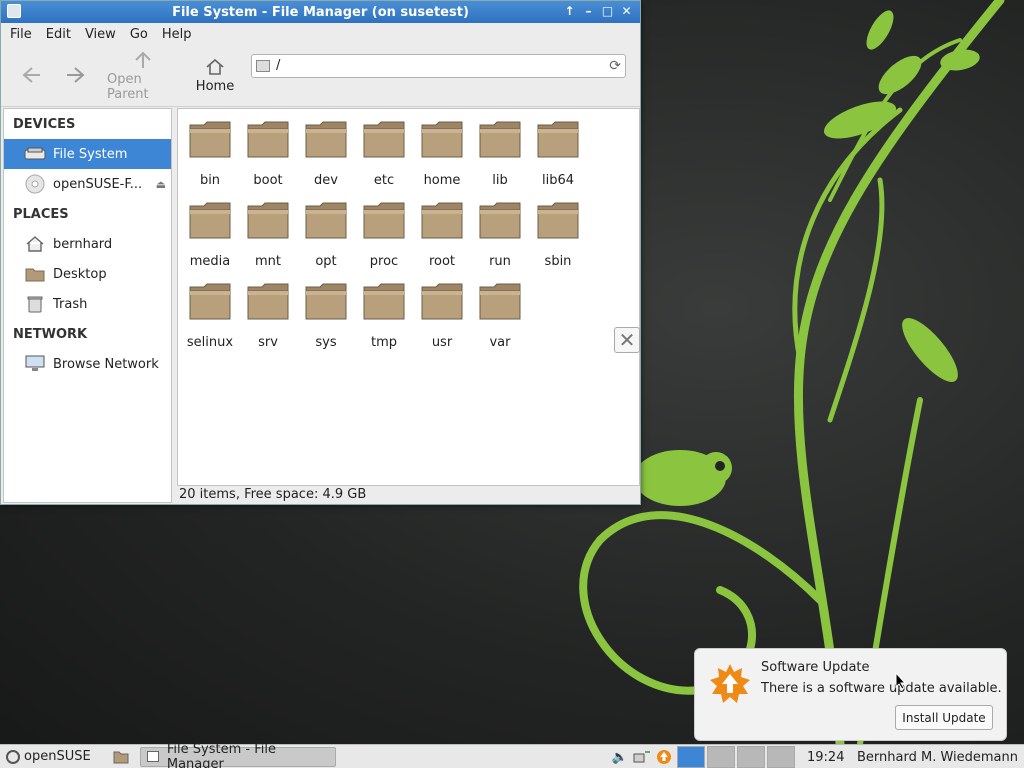  I want to click on folder-item-bin: bin, so click(210, 158).